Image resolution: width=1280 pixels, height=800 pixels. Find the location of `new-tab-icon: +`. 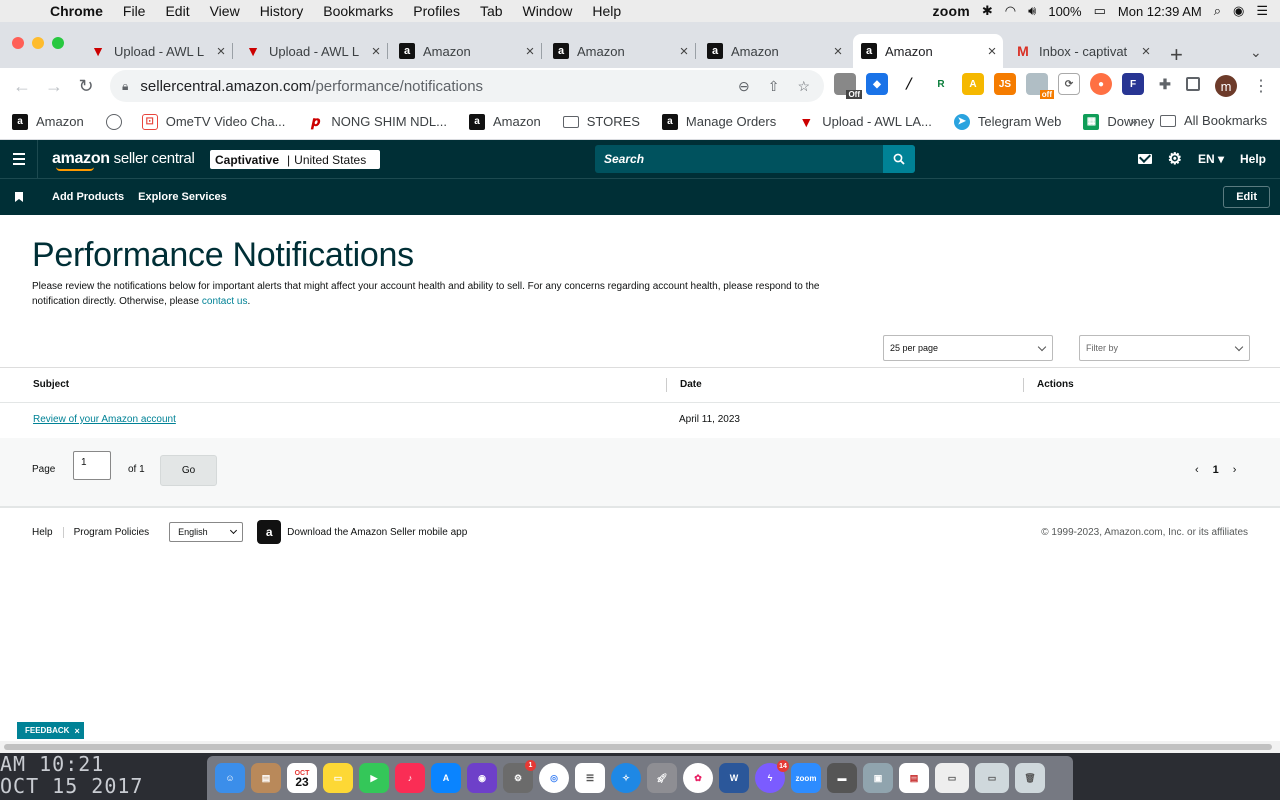

new-tab-icon: + is located at coordinates (1176, 55).